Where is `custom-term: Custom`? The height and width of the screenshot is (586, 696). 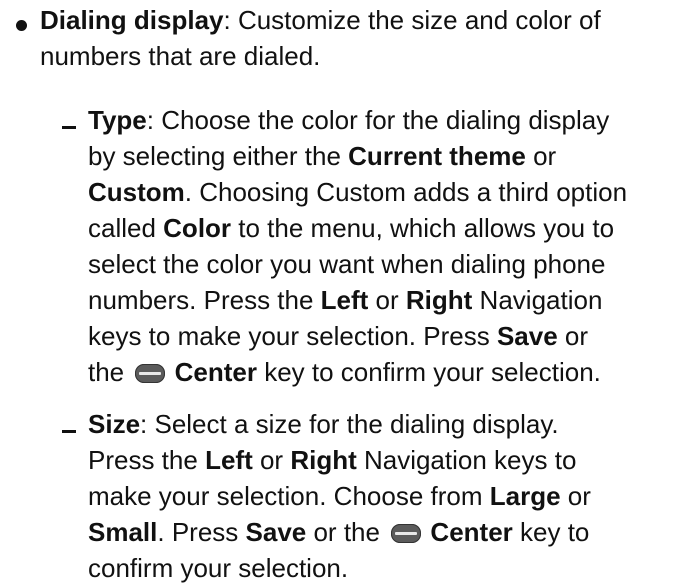 custom-term: Custom is located at coordinates (136, 192).